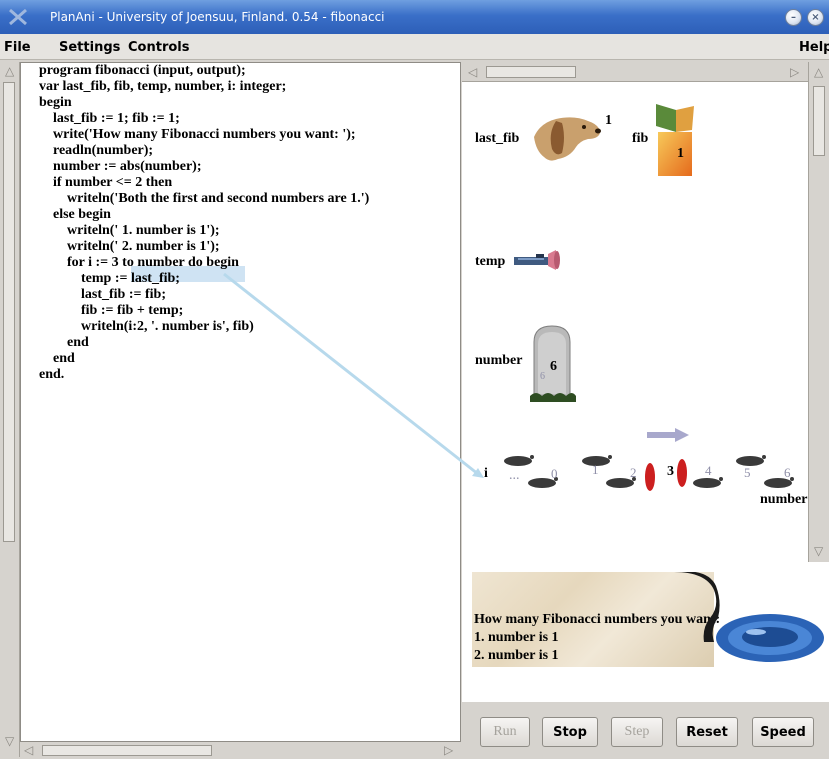  I want to click on close-button: ×, so click(815, 17).